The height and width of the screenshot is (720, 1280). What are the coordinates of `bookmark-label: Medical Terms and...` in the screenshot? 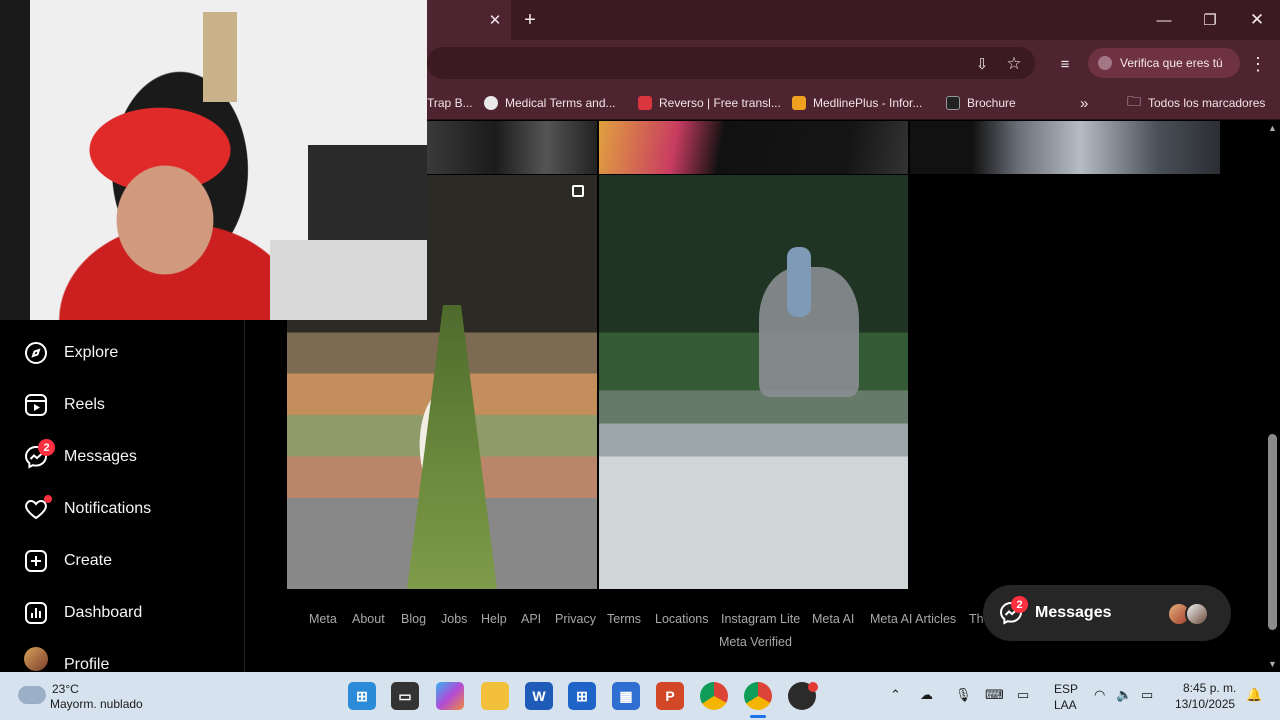 It's located at (560, 103).